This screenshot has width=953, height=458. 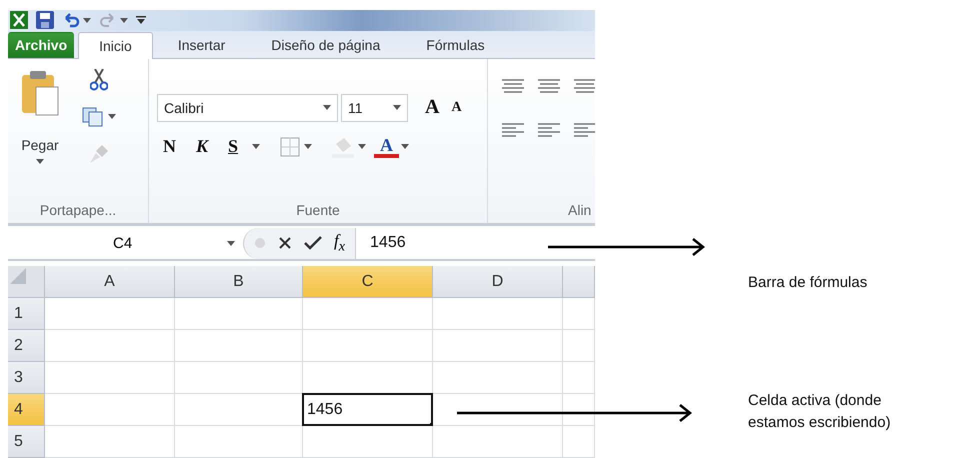 What do you see at coordinates (26, 442) in the screenshot?
I see `row-header: 5` at bounding box center [26, 442].